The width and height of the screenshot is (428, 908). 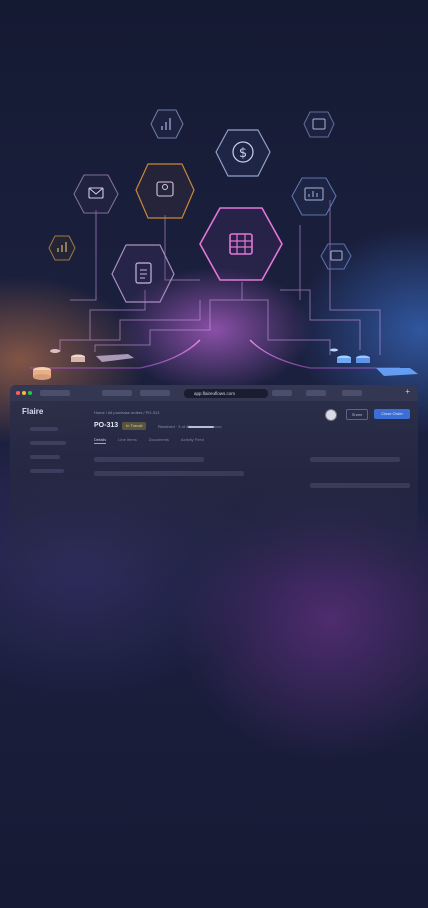 I want to click on receipt-progress-fill, so click(x=201, y=427).